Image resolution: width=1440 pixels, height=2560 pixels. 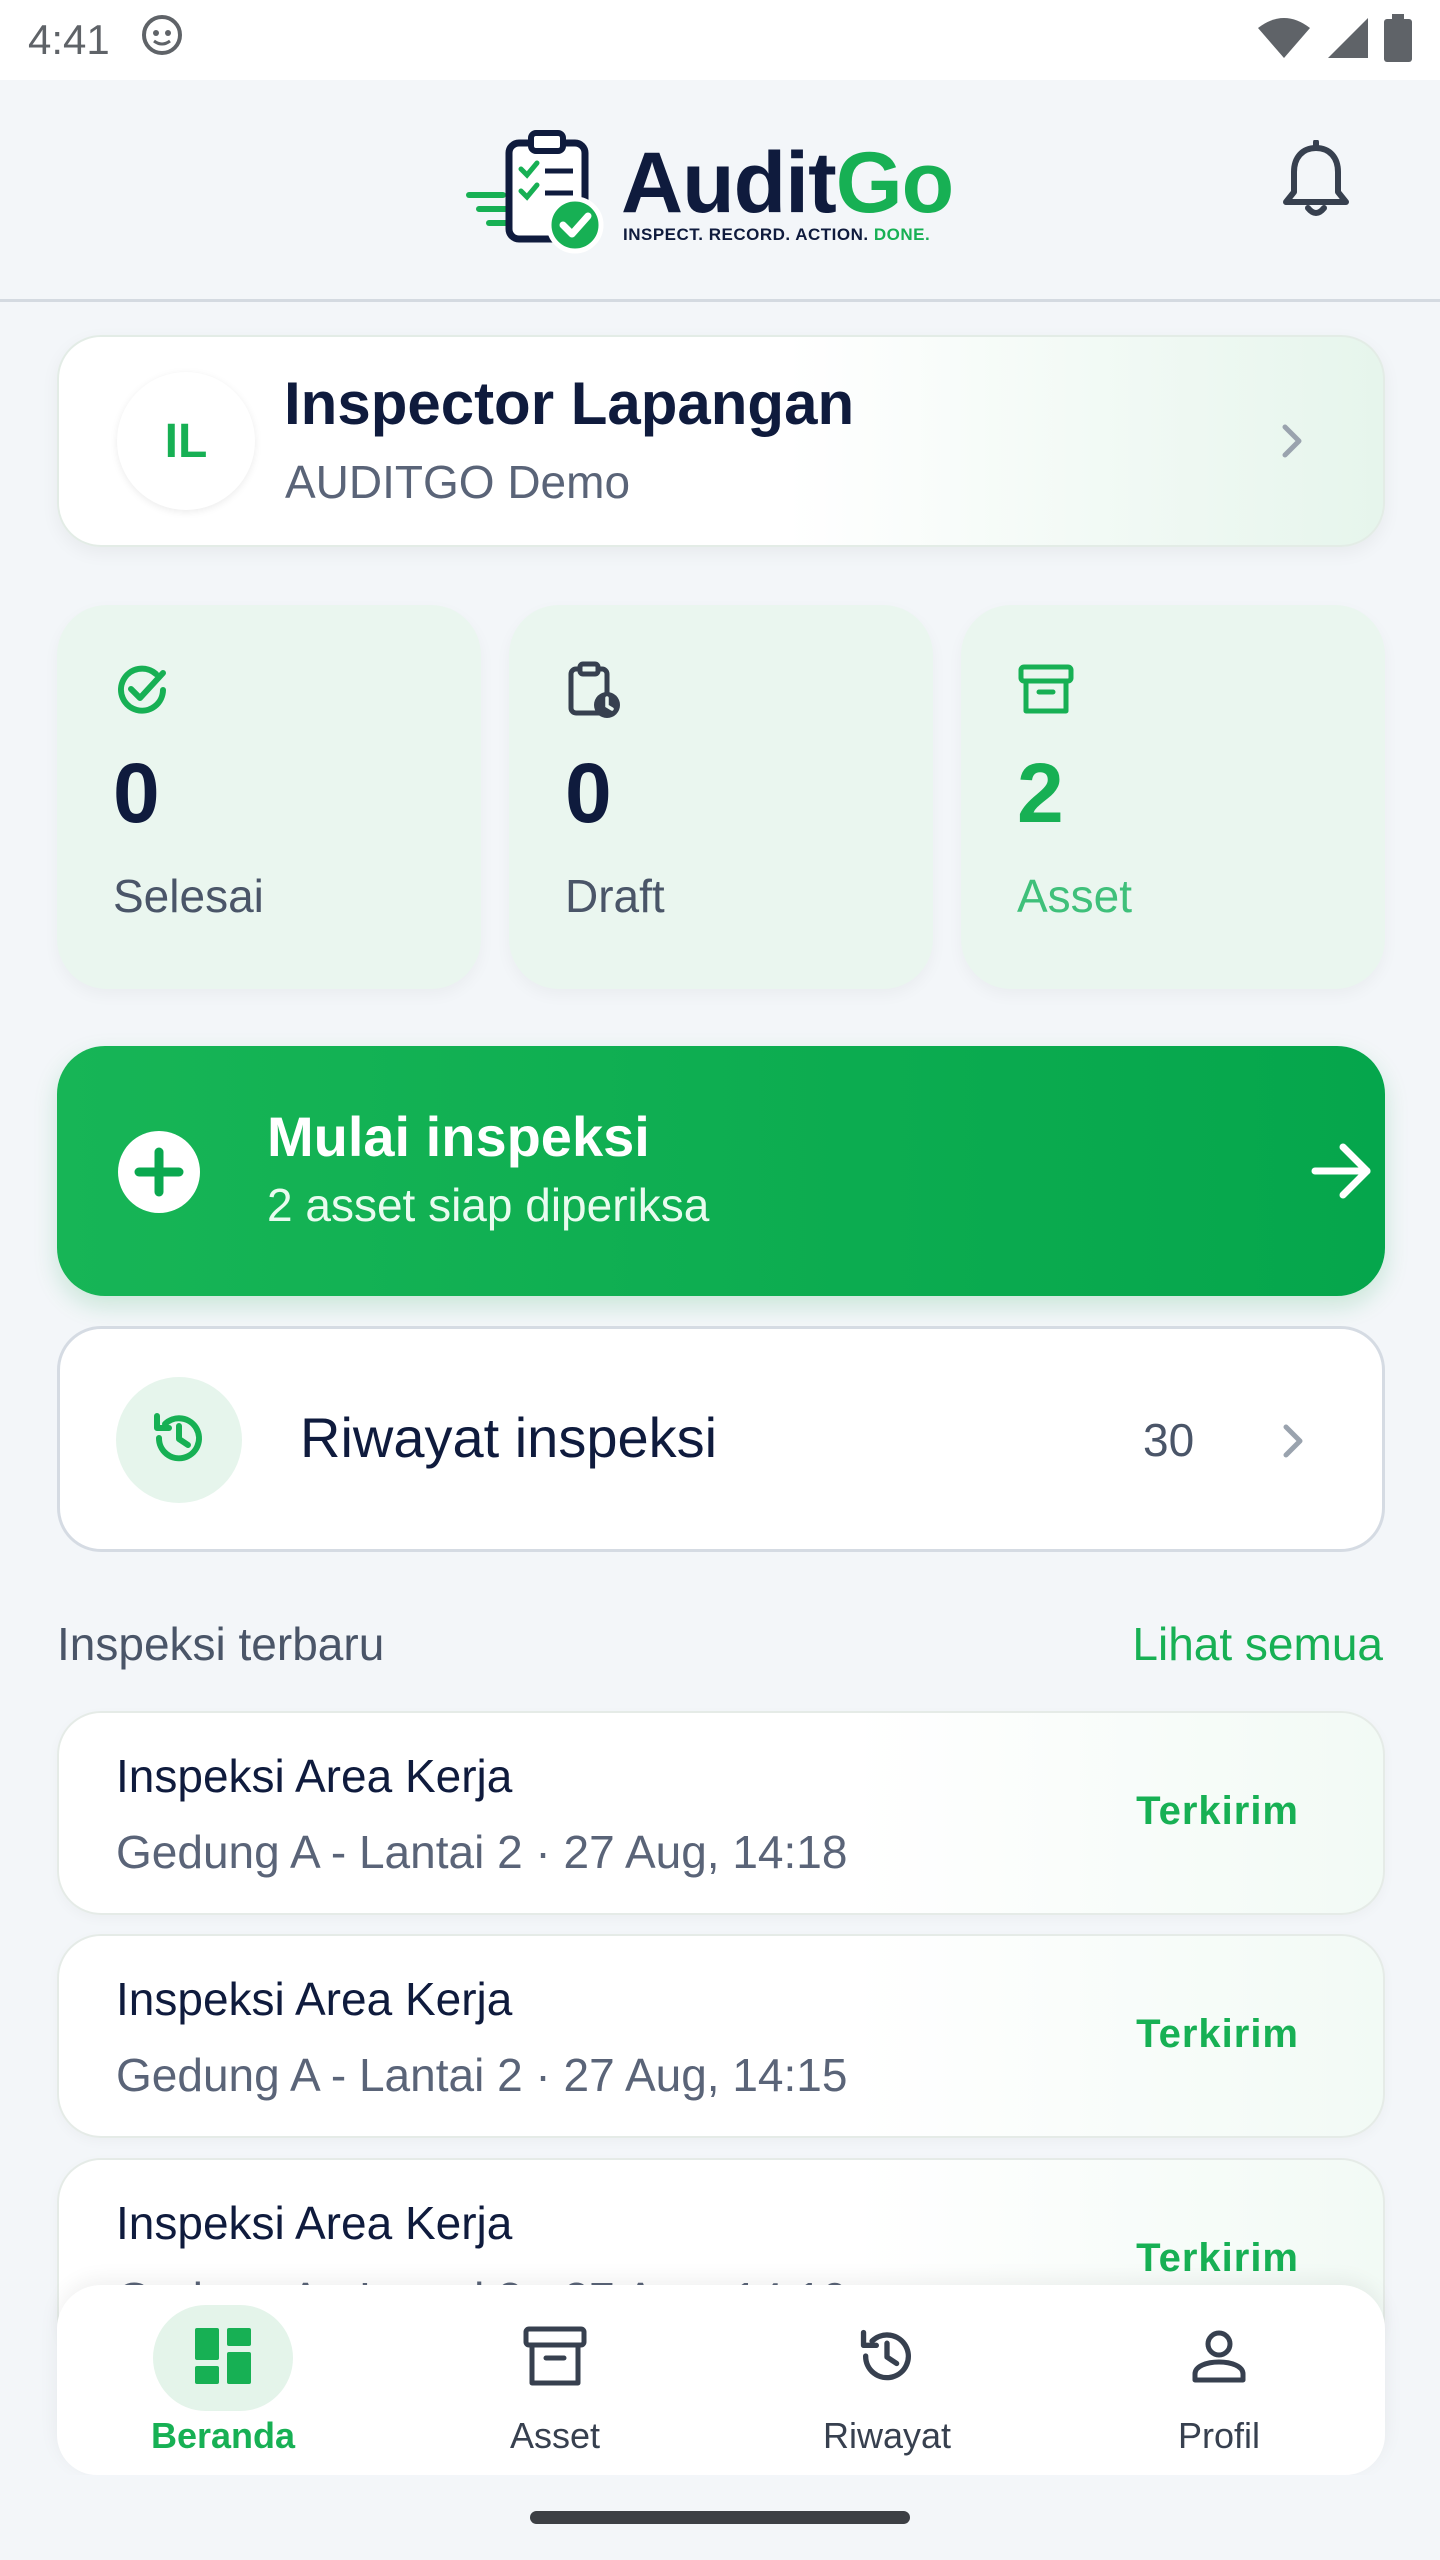 I want to click on clipboard-clock-icon, so click(x=594, y=690).